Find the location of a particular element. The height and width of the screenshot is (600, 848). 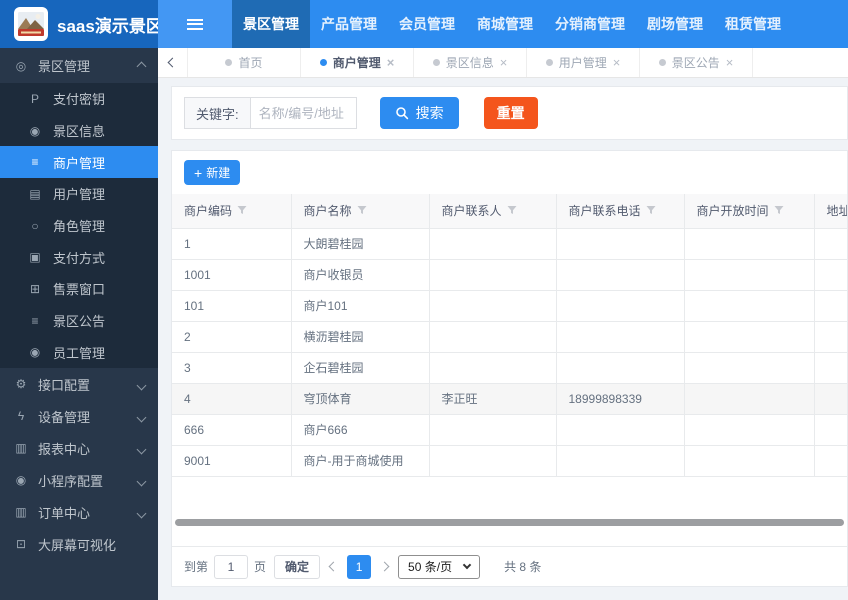

search-button-label: 搜索 is located at coordinates (429, 113).